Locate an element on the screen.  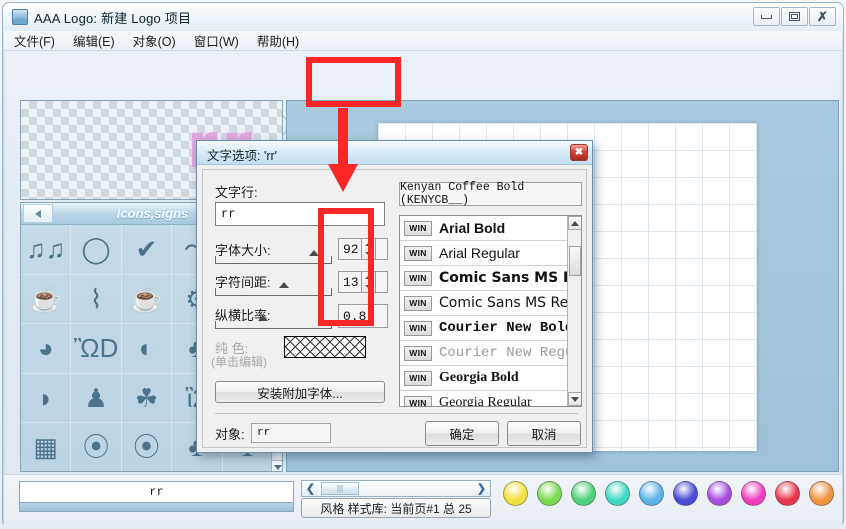
font-list-item: WIN Arial Bold is located at coordinates (484, 228).